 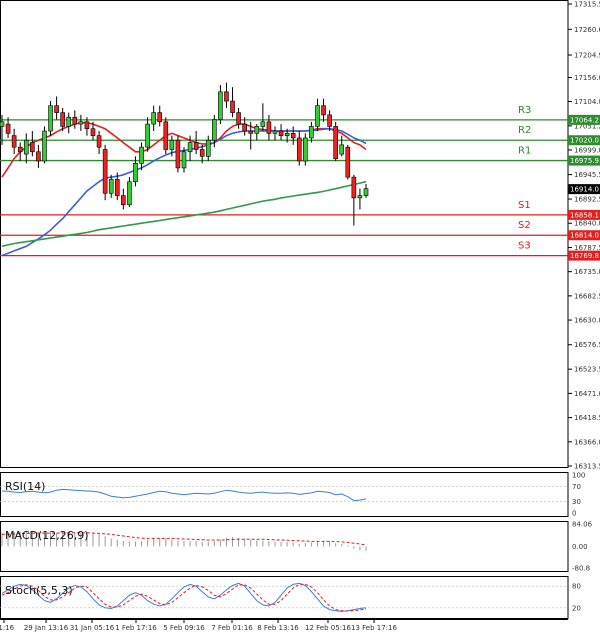 I want to click on indicator-tick-label: 20, so click(x=576, y=608).